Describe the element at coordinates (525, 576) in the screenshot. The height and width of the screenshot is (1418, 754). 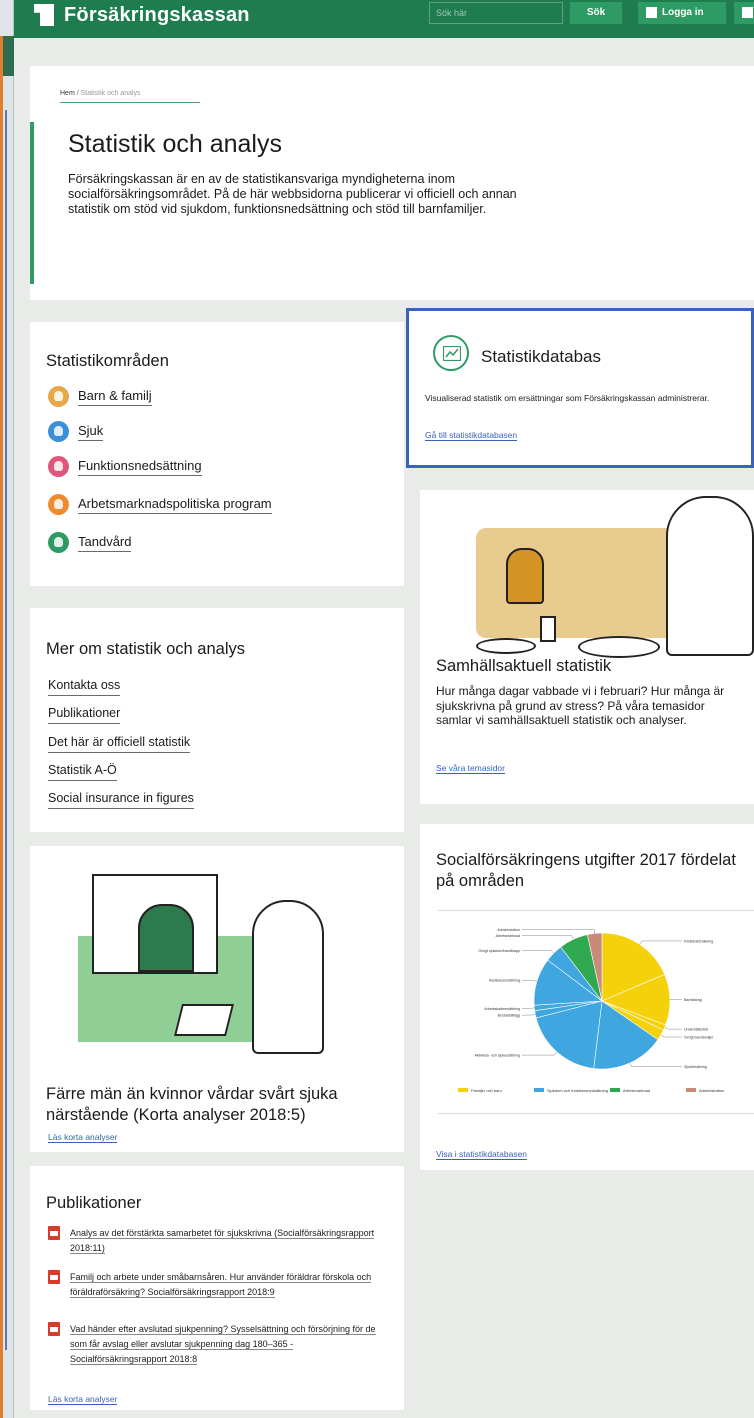
I see `illustration-child` at that location.